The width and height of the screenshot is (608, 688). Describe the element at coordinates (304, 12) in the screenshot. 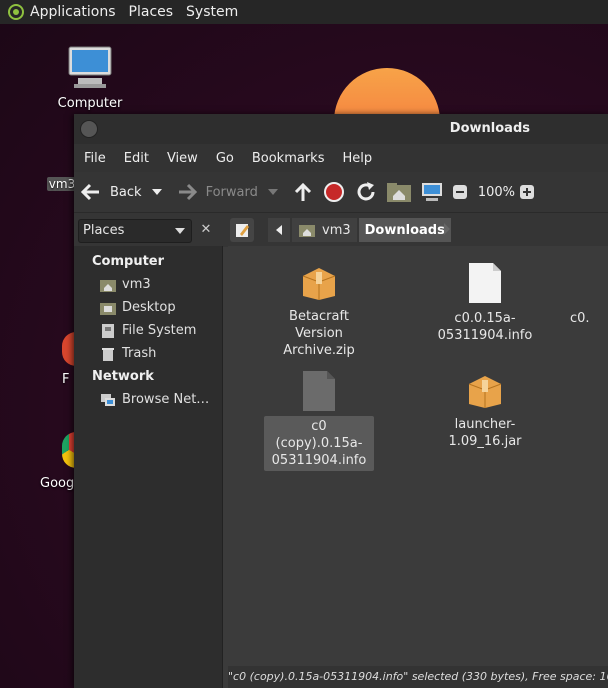

I see `top-panel: Applications Places System` at that location.